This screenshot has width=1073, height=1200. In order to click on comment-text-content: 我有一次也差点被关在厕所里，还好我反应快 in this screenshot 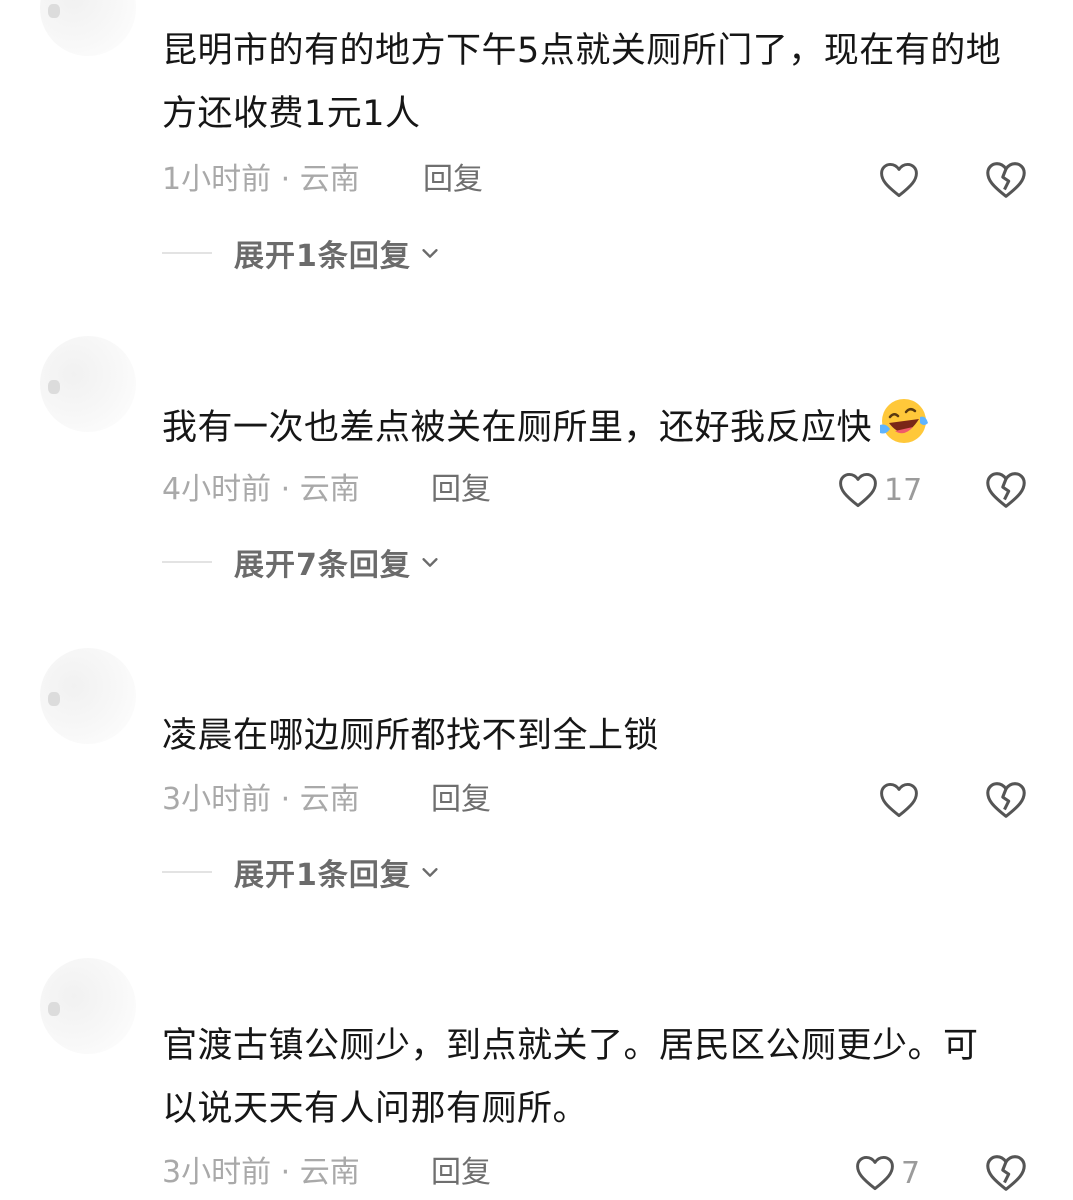, I will do `click(517, 428)`.